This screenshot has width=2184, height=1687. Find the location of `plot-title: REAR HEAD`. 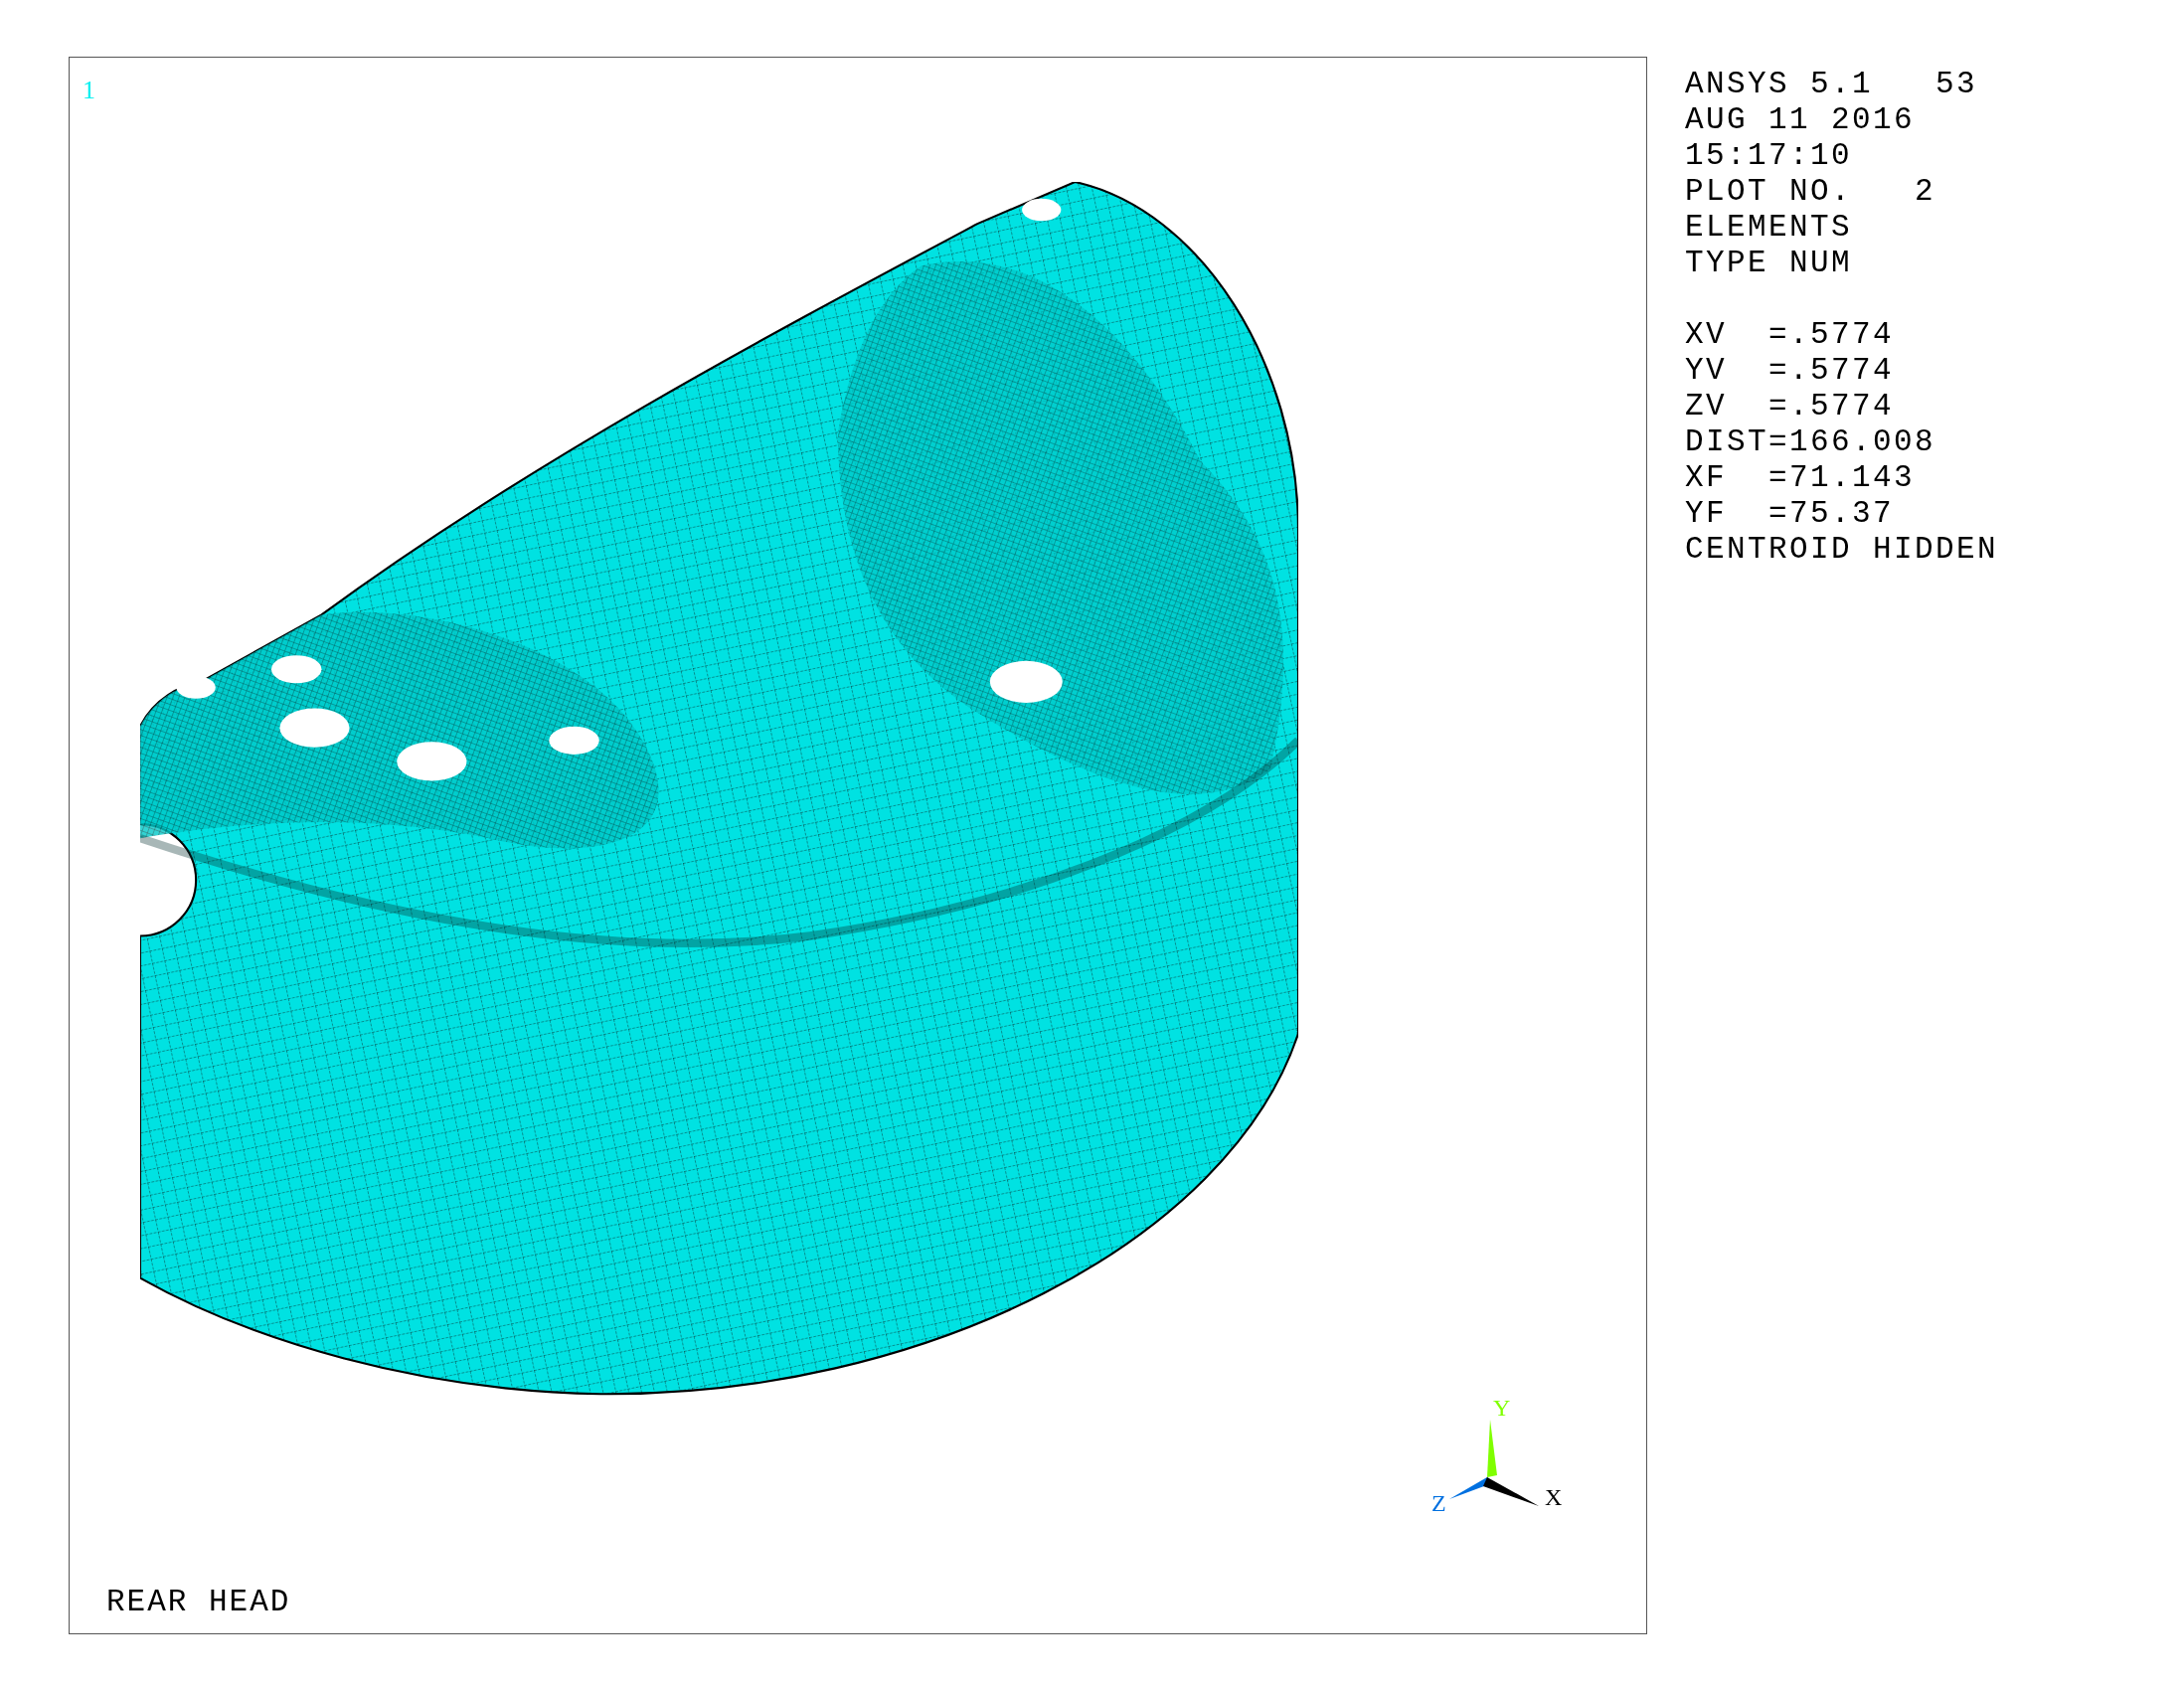

plot-title: REAR HEAD is located at coordinates (198, 1603).